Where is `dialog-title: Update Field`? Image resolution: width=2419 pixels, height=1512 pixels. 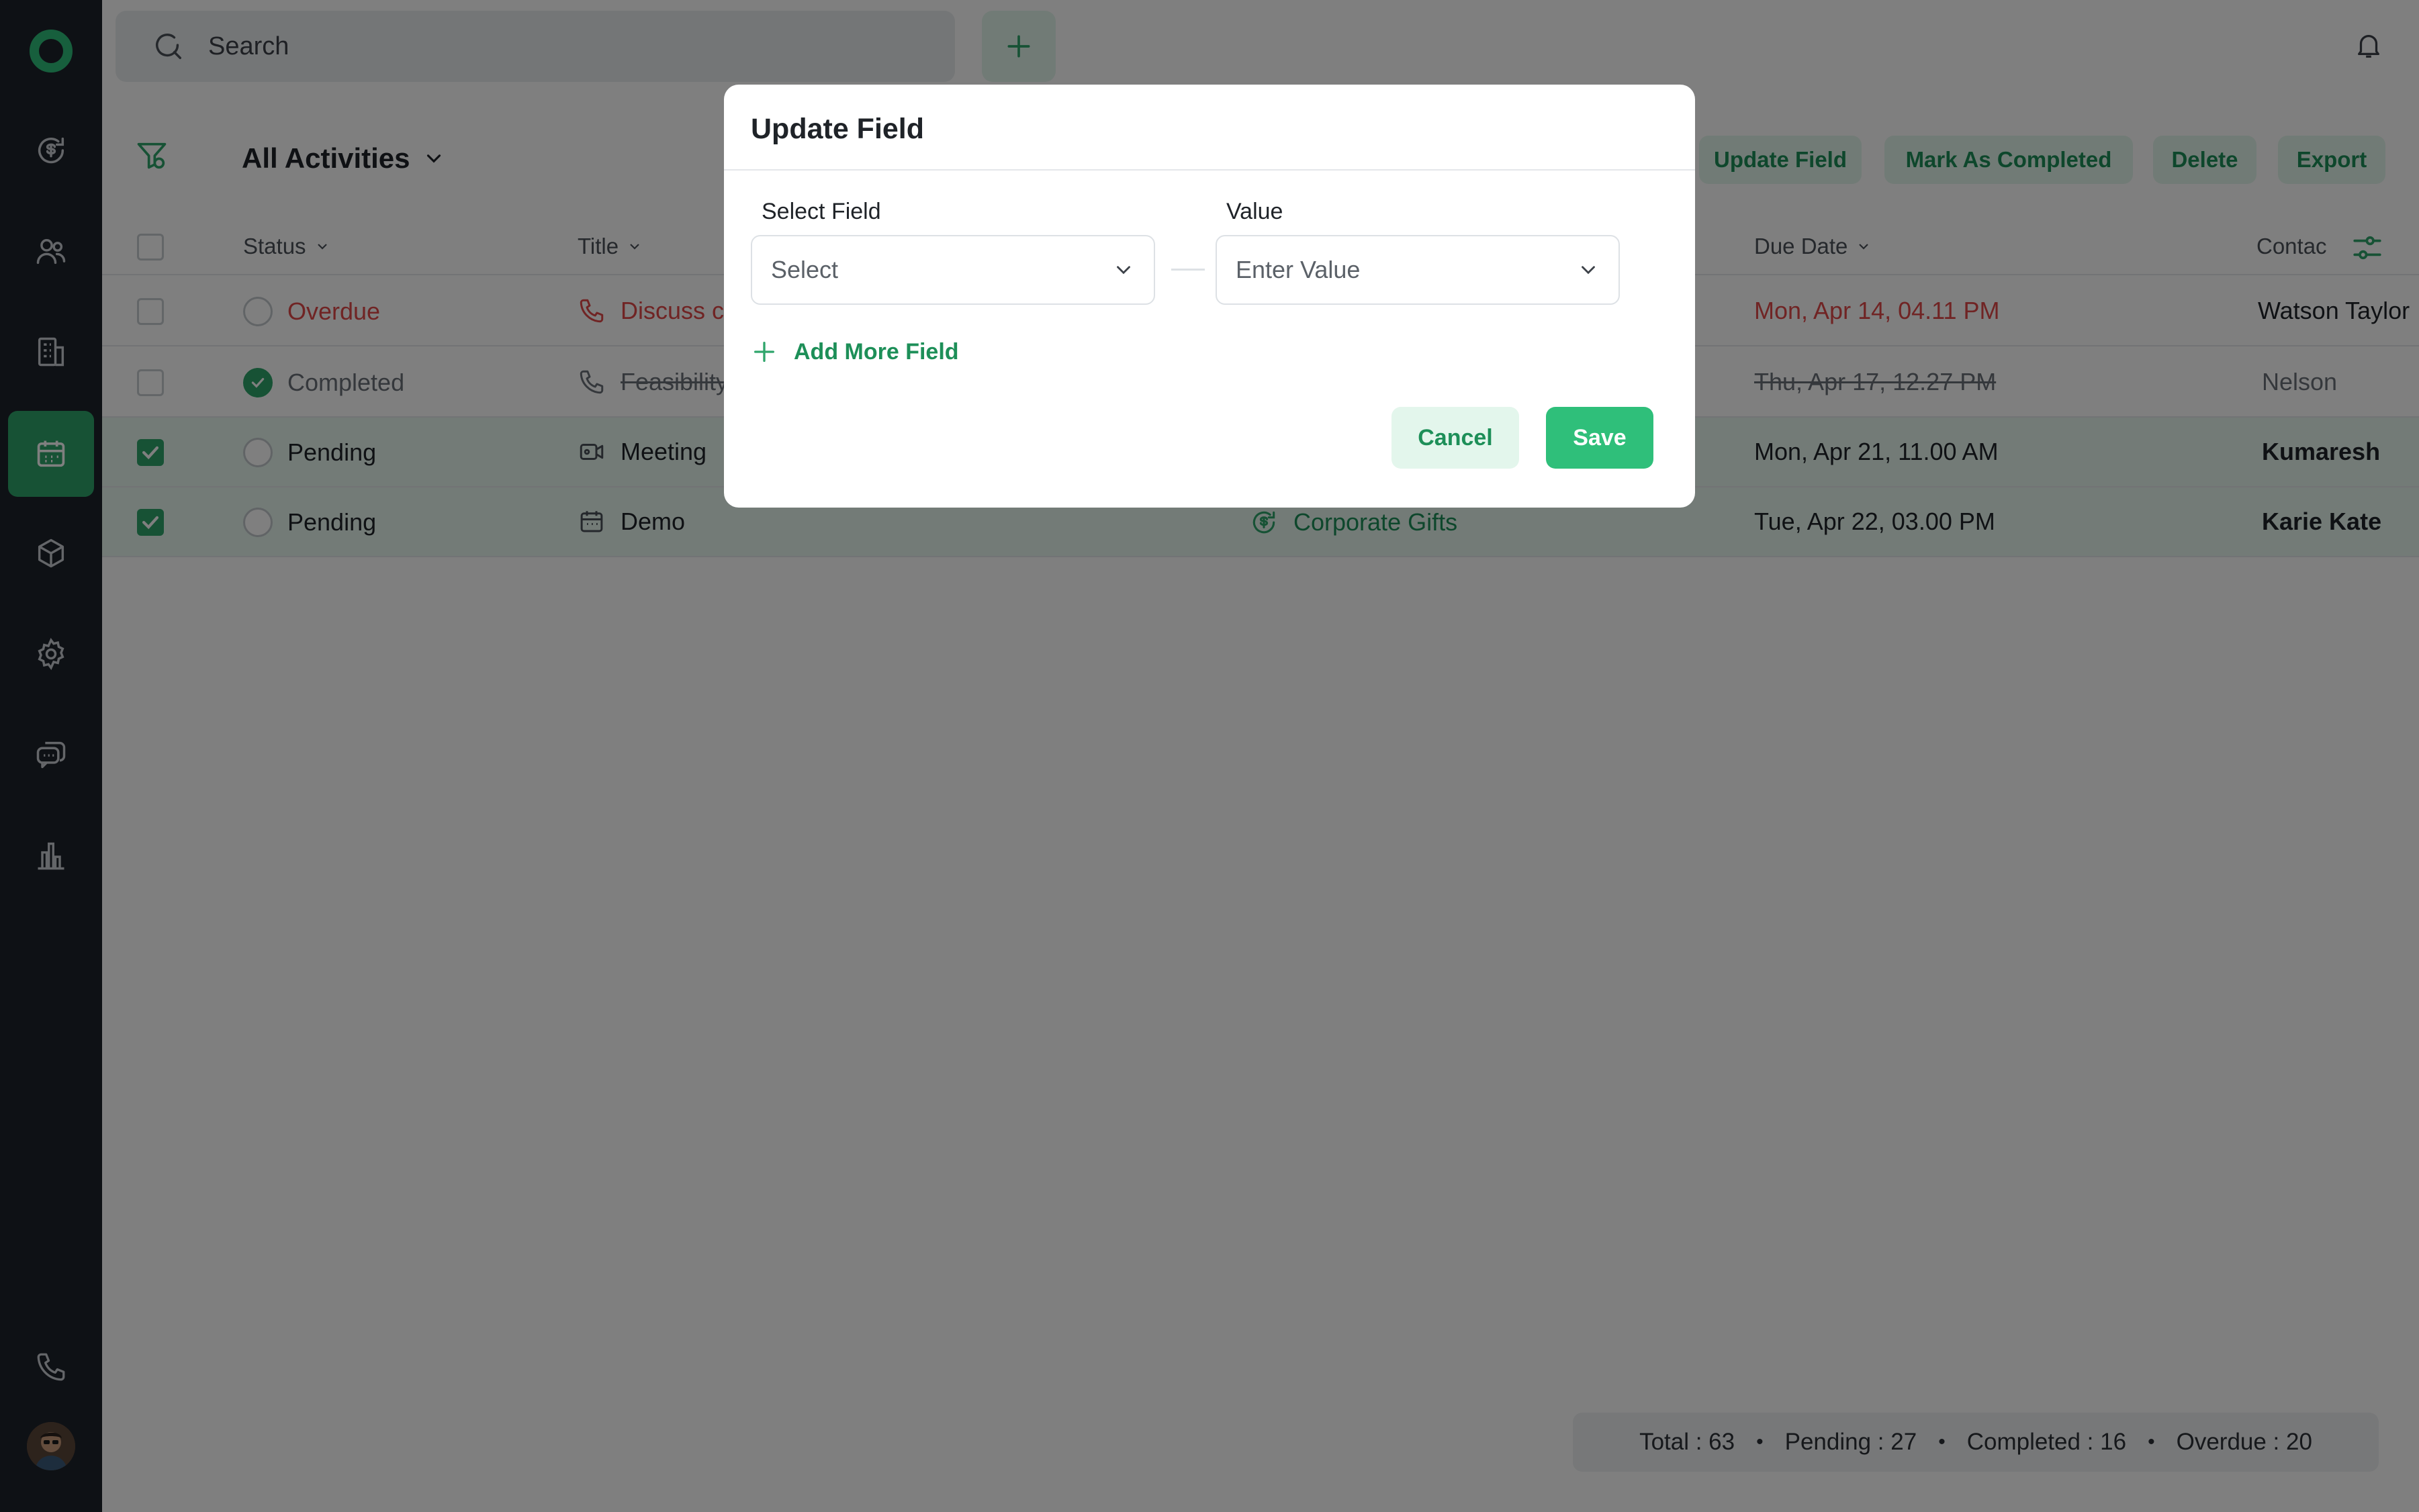
dialog-title: Update Field is located at coordinates (838, 129).